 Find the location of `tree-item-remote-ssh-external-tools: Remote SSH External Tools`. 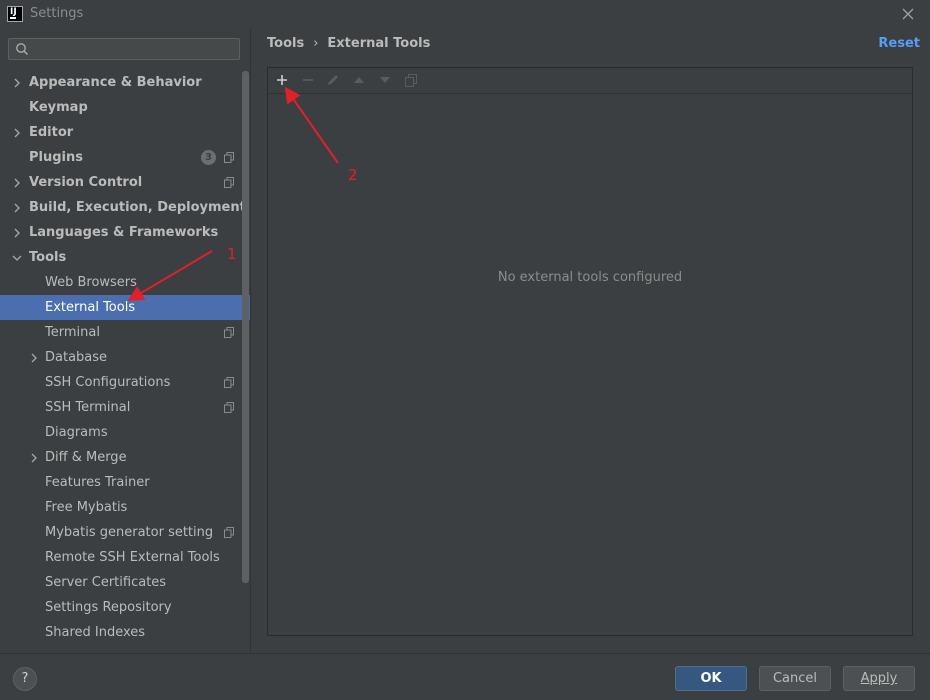

tree-item-remote-ssh-external-tools: Remote SSH External Tools is located at coordinates (125, 557).